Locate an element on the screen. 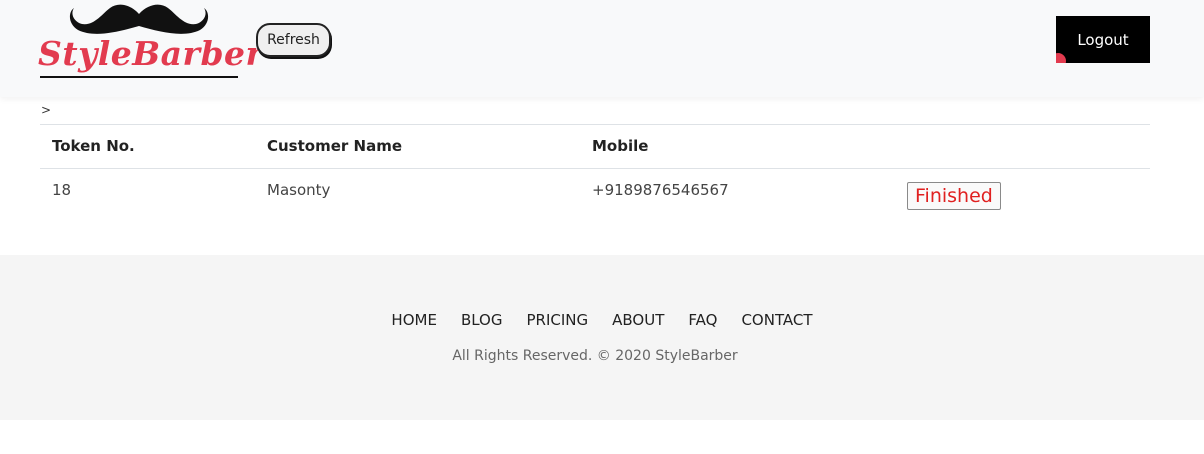  column-header-token: Token No. is located at coordinates (93, 146).